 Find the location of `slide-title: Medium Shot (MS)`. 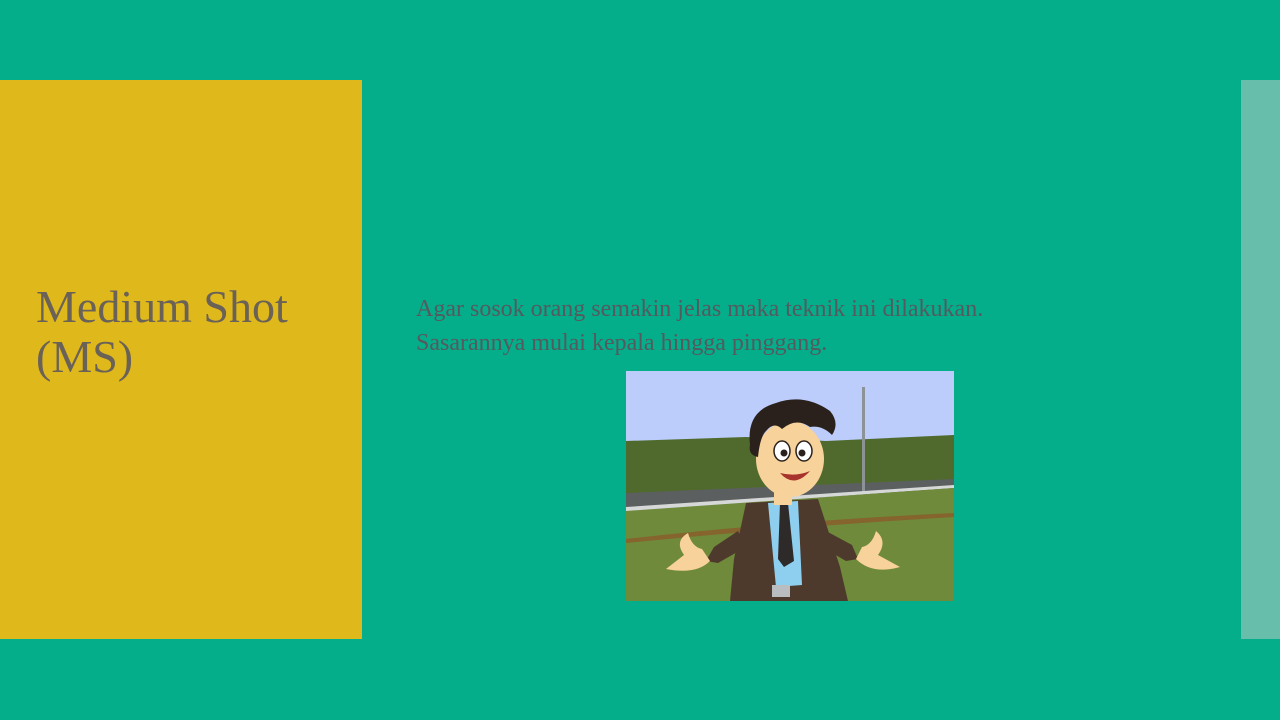

slide-title: Medium Shot (MS) is located at coordinates (162, 331).